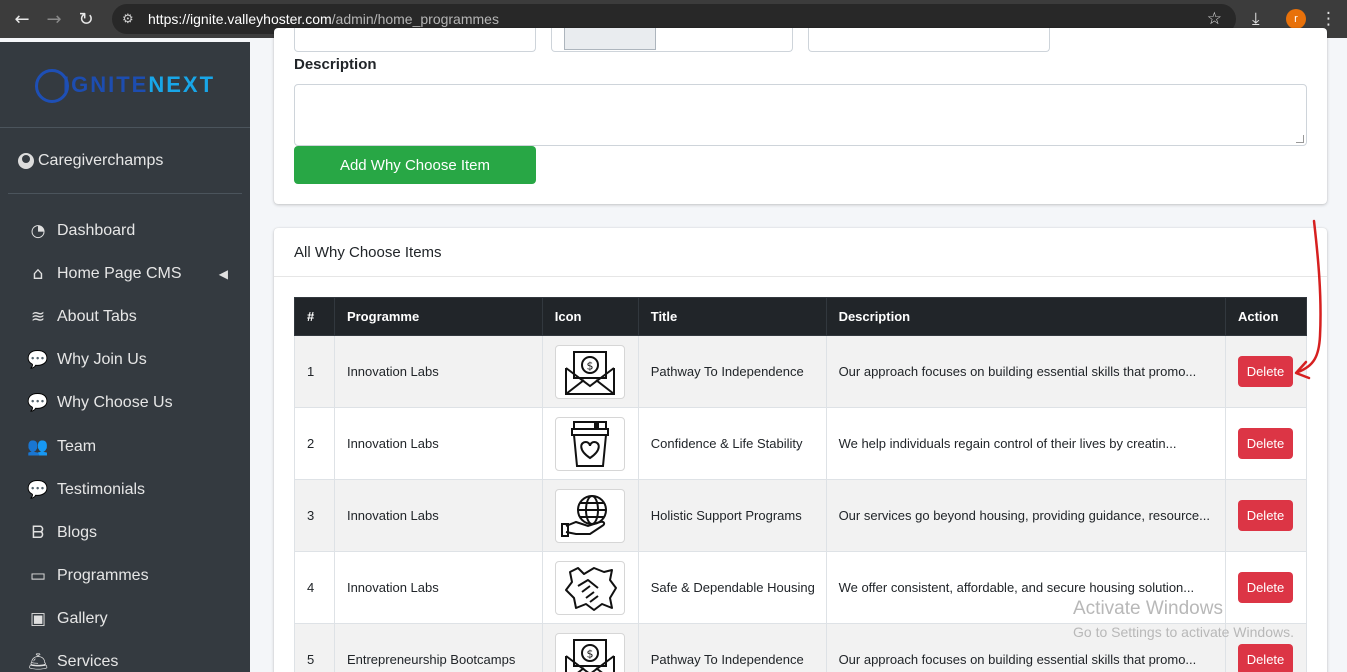 Image resolution: width=1347 pixels, height=672 pixels. What do you see at coordinates (1214, 19) in the screenshot?
I see `bookmark-star-icon: ☆` at bounding box center [1214, 19].